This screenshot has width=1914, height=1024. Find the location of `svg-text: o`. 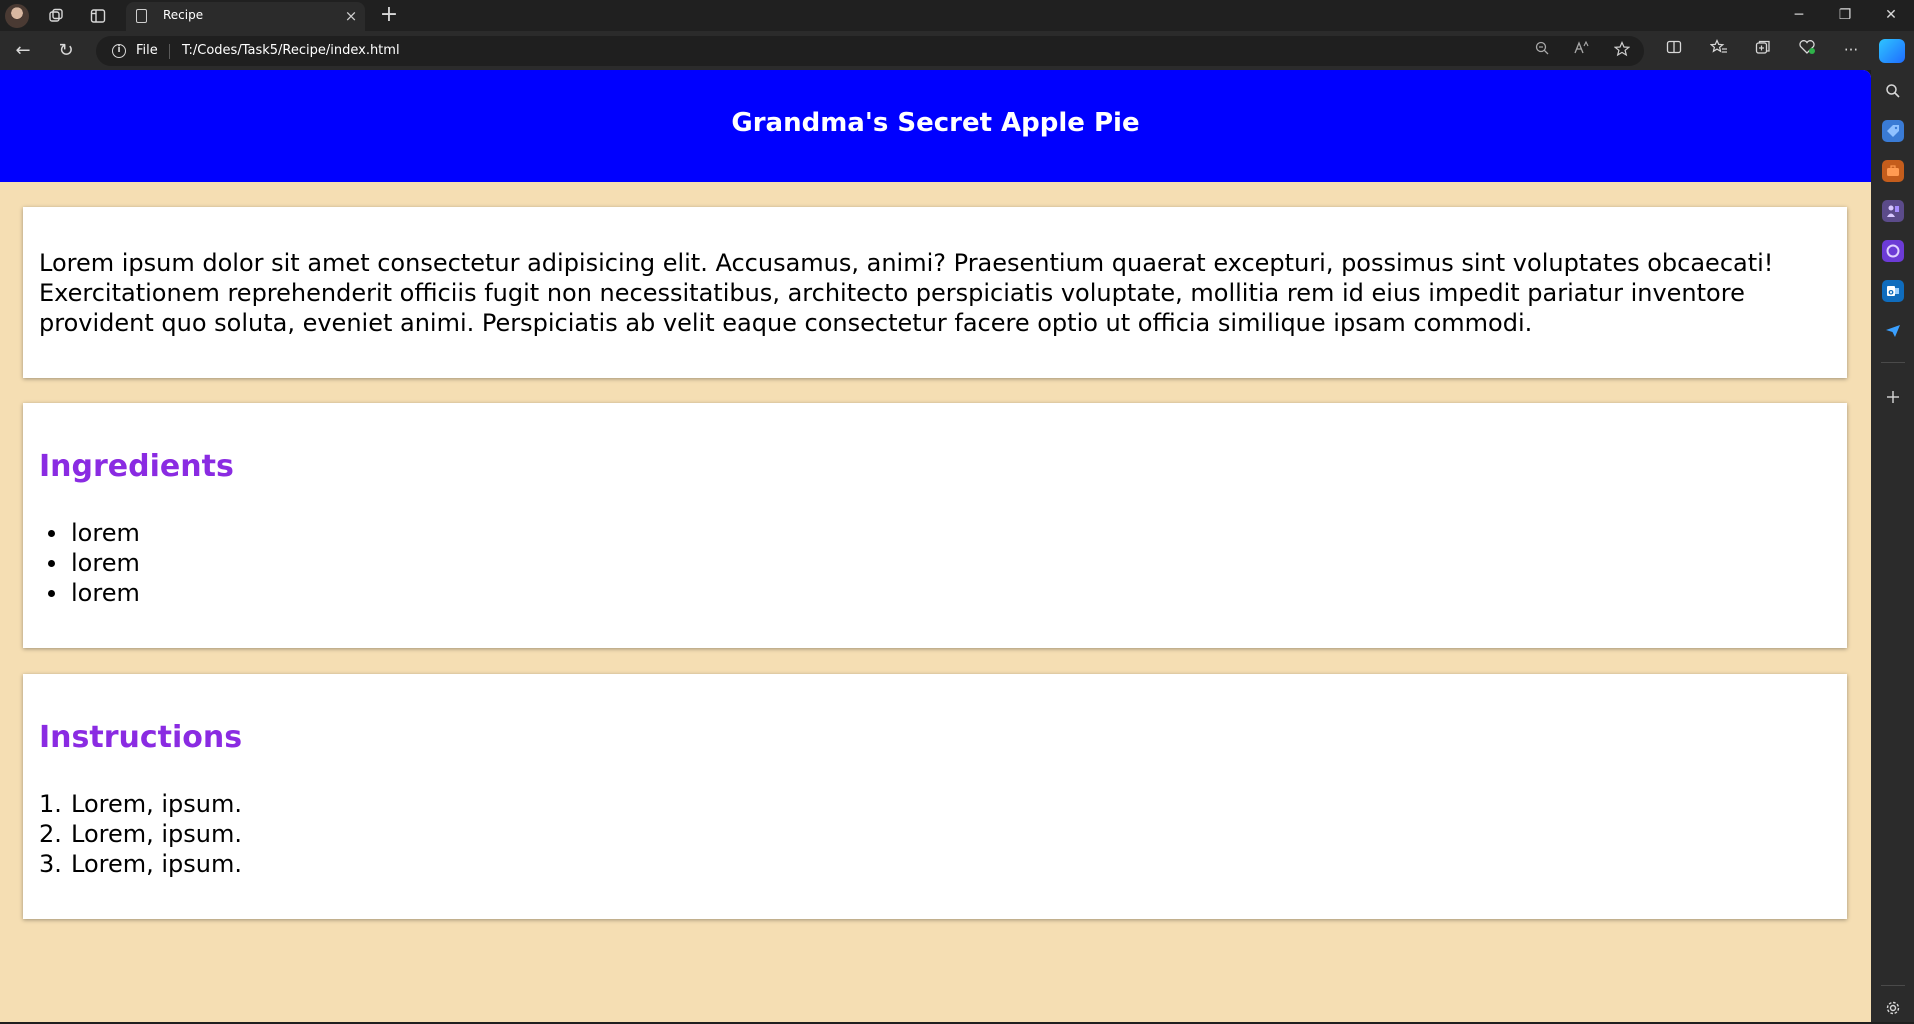

svg-text: o is located at coordinates (1891, 292).